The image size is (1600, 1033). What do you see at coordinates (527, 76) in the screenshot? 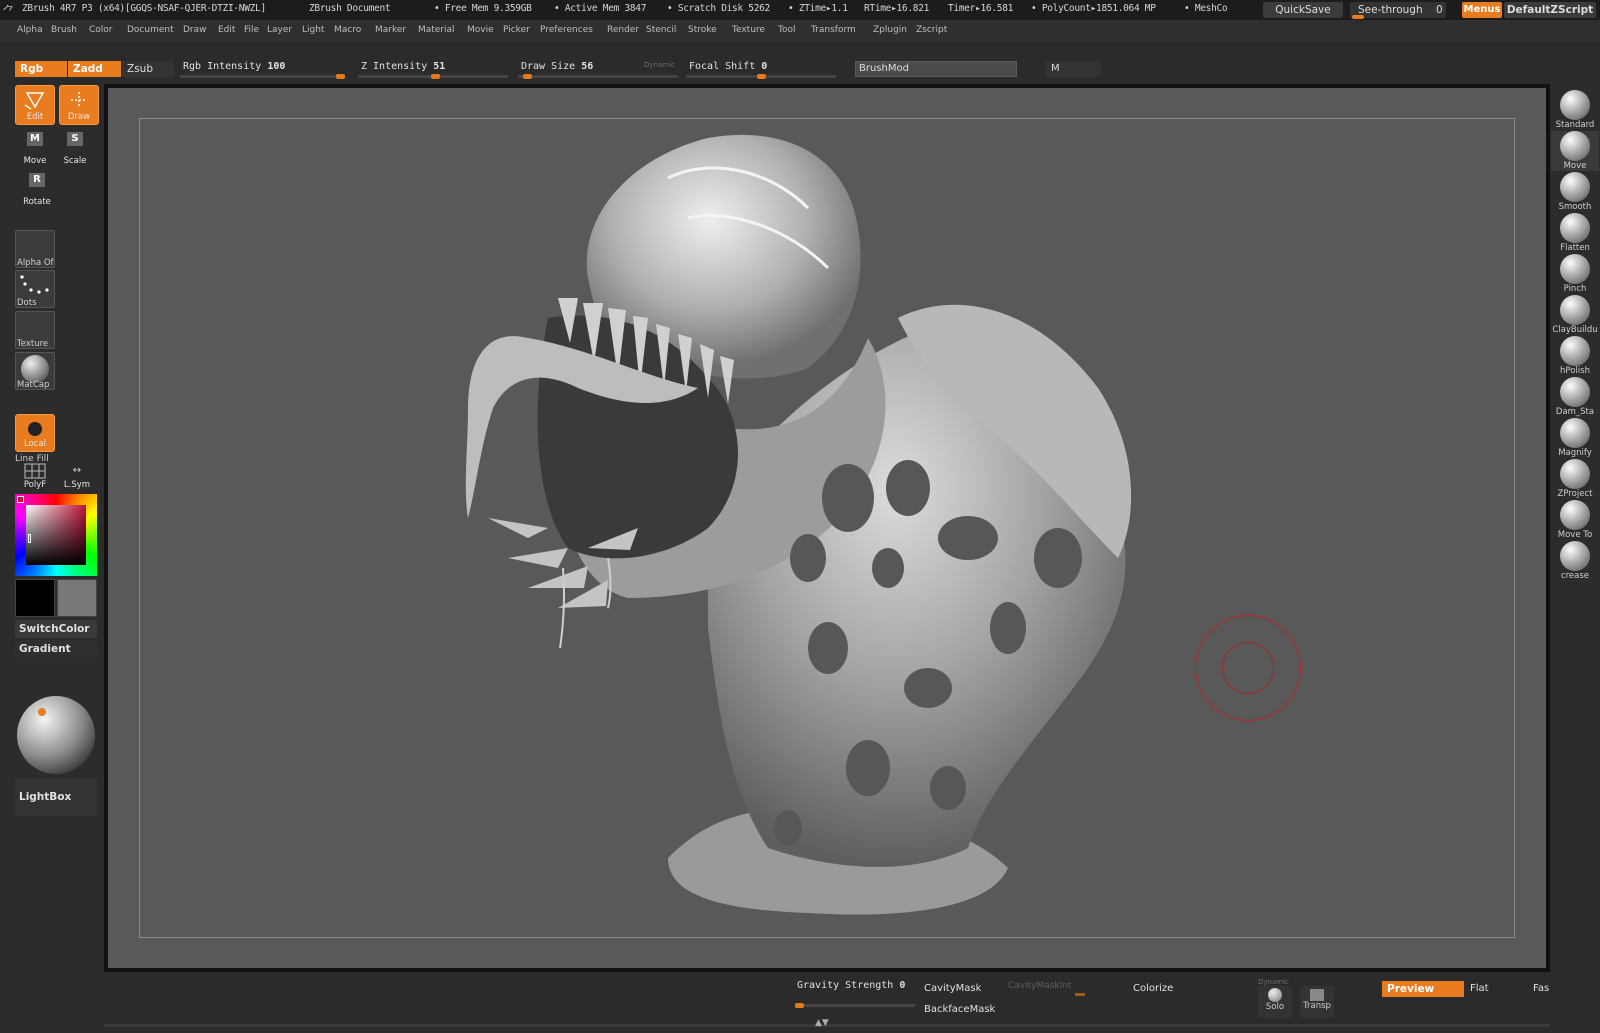
I see `draw-size-knob` at bounding box center [527, 76].